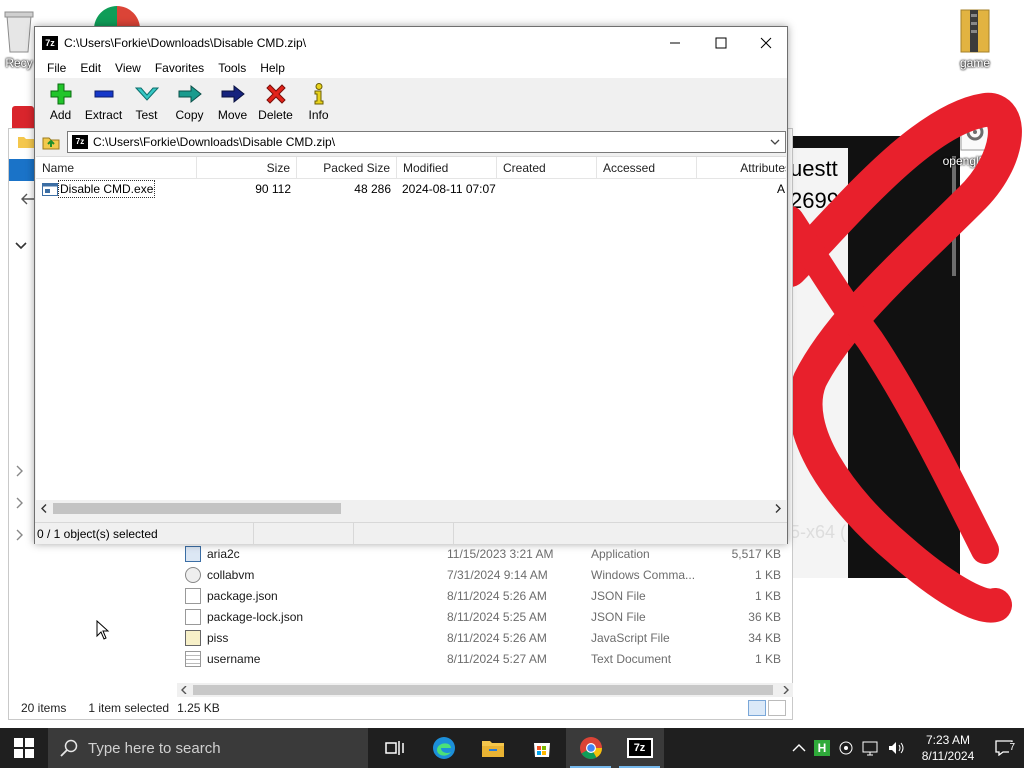  I want to click on taskbar-file-explorer, so click(492, 748).